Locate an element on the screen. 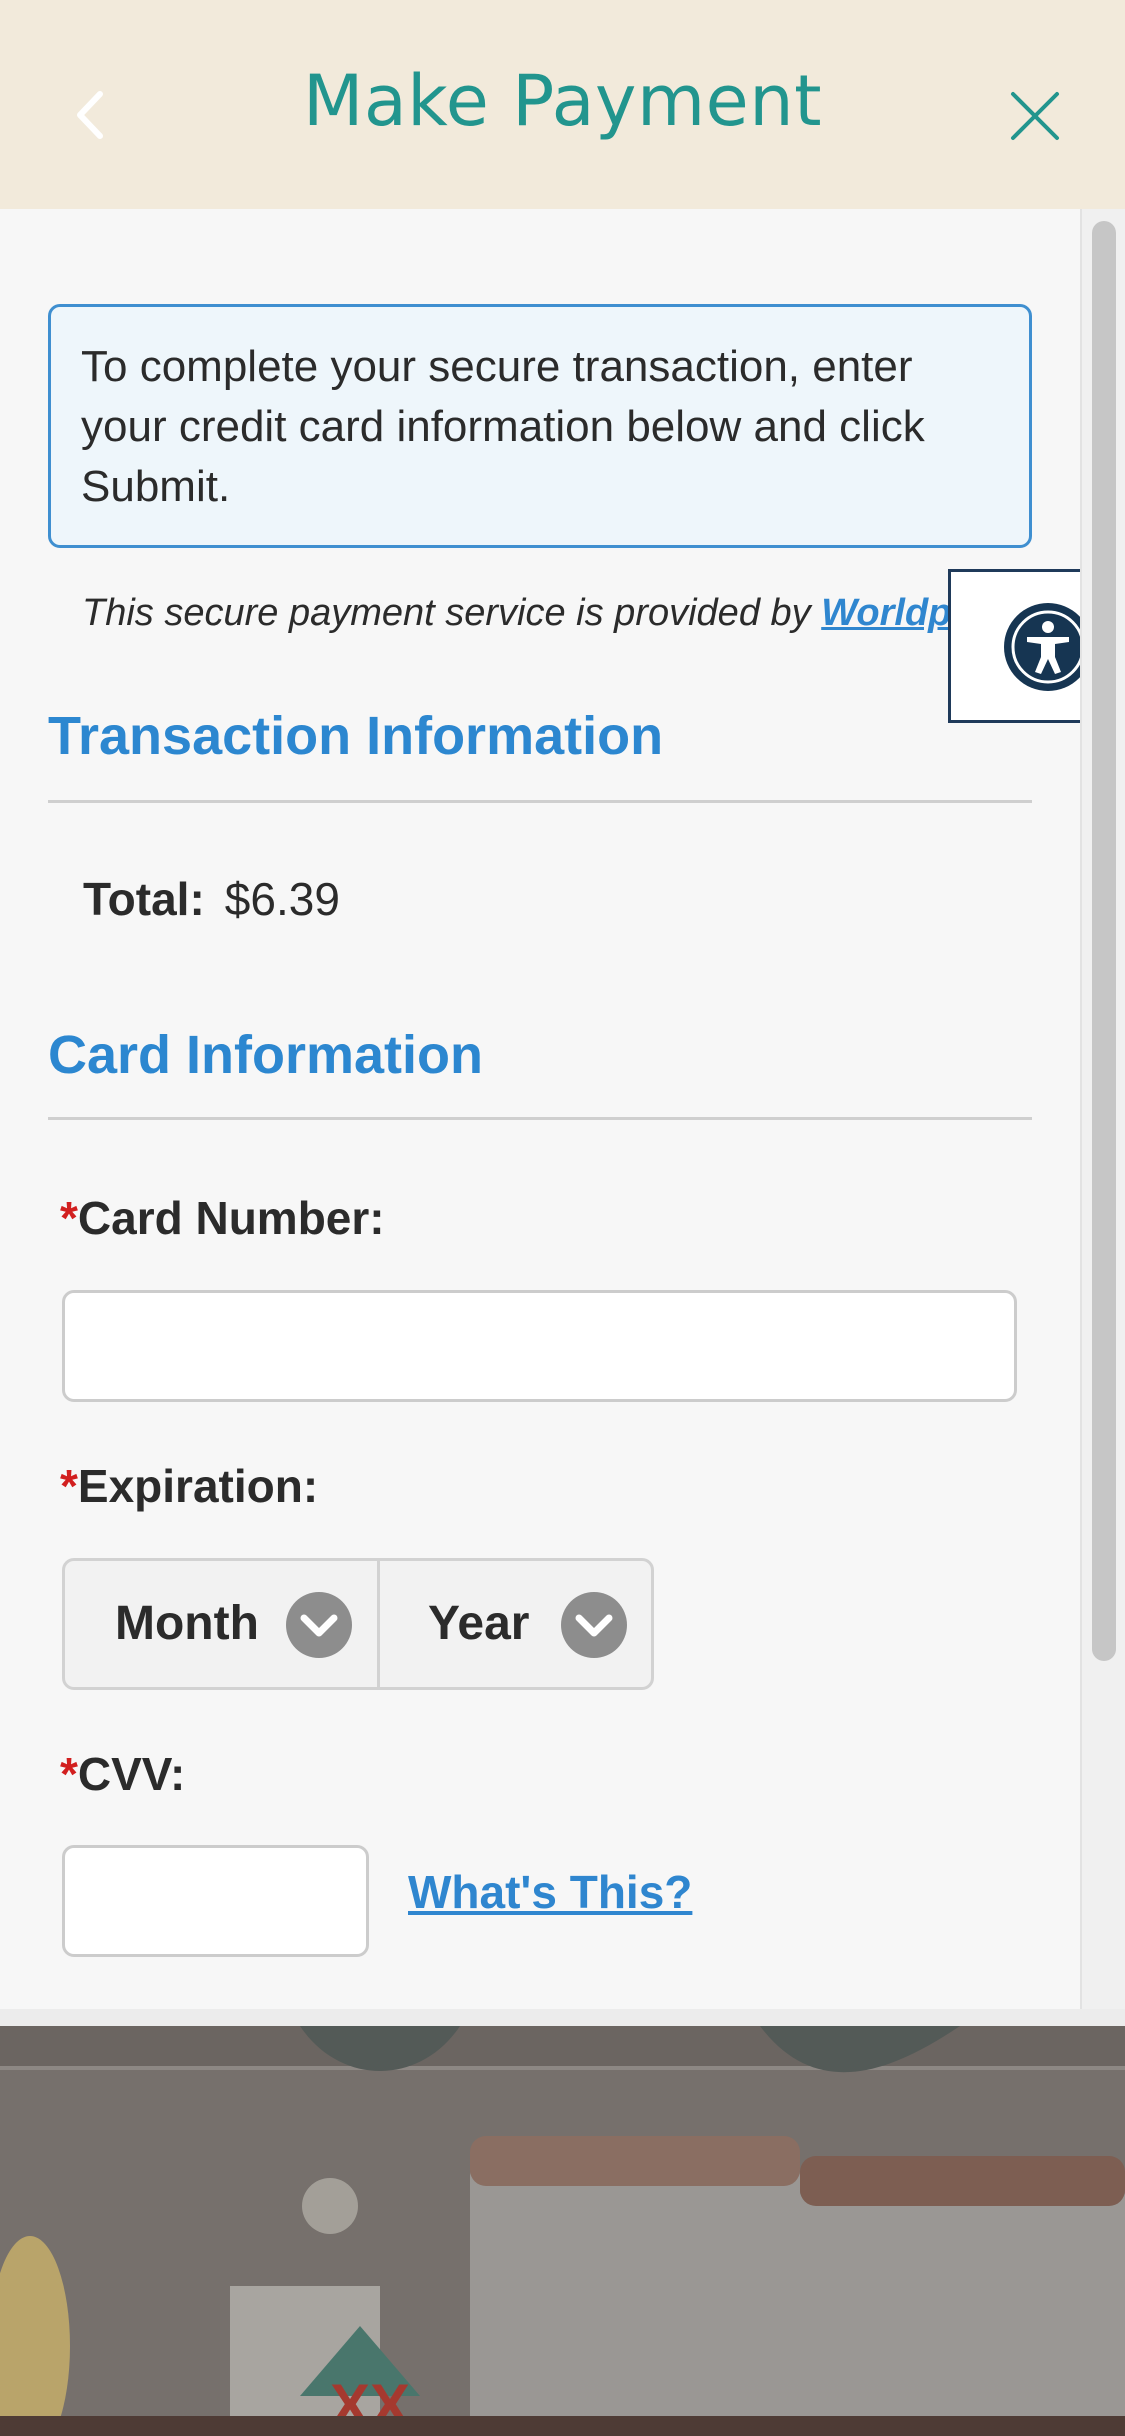 The image size is (1125, 2436). total-row: Total: $6.39 is located at coordinates (211, 899).